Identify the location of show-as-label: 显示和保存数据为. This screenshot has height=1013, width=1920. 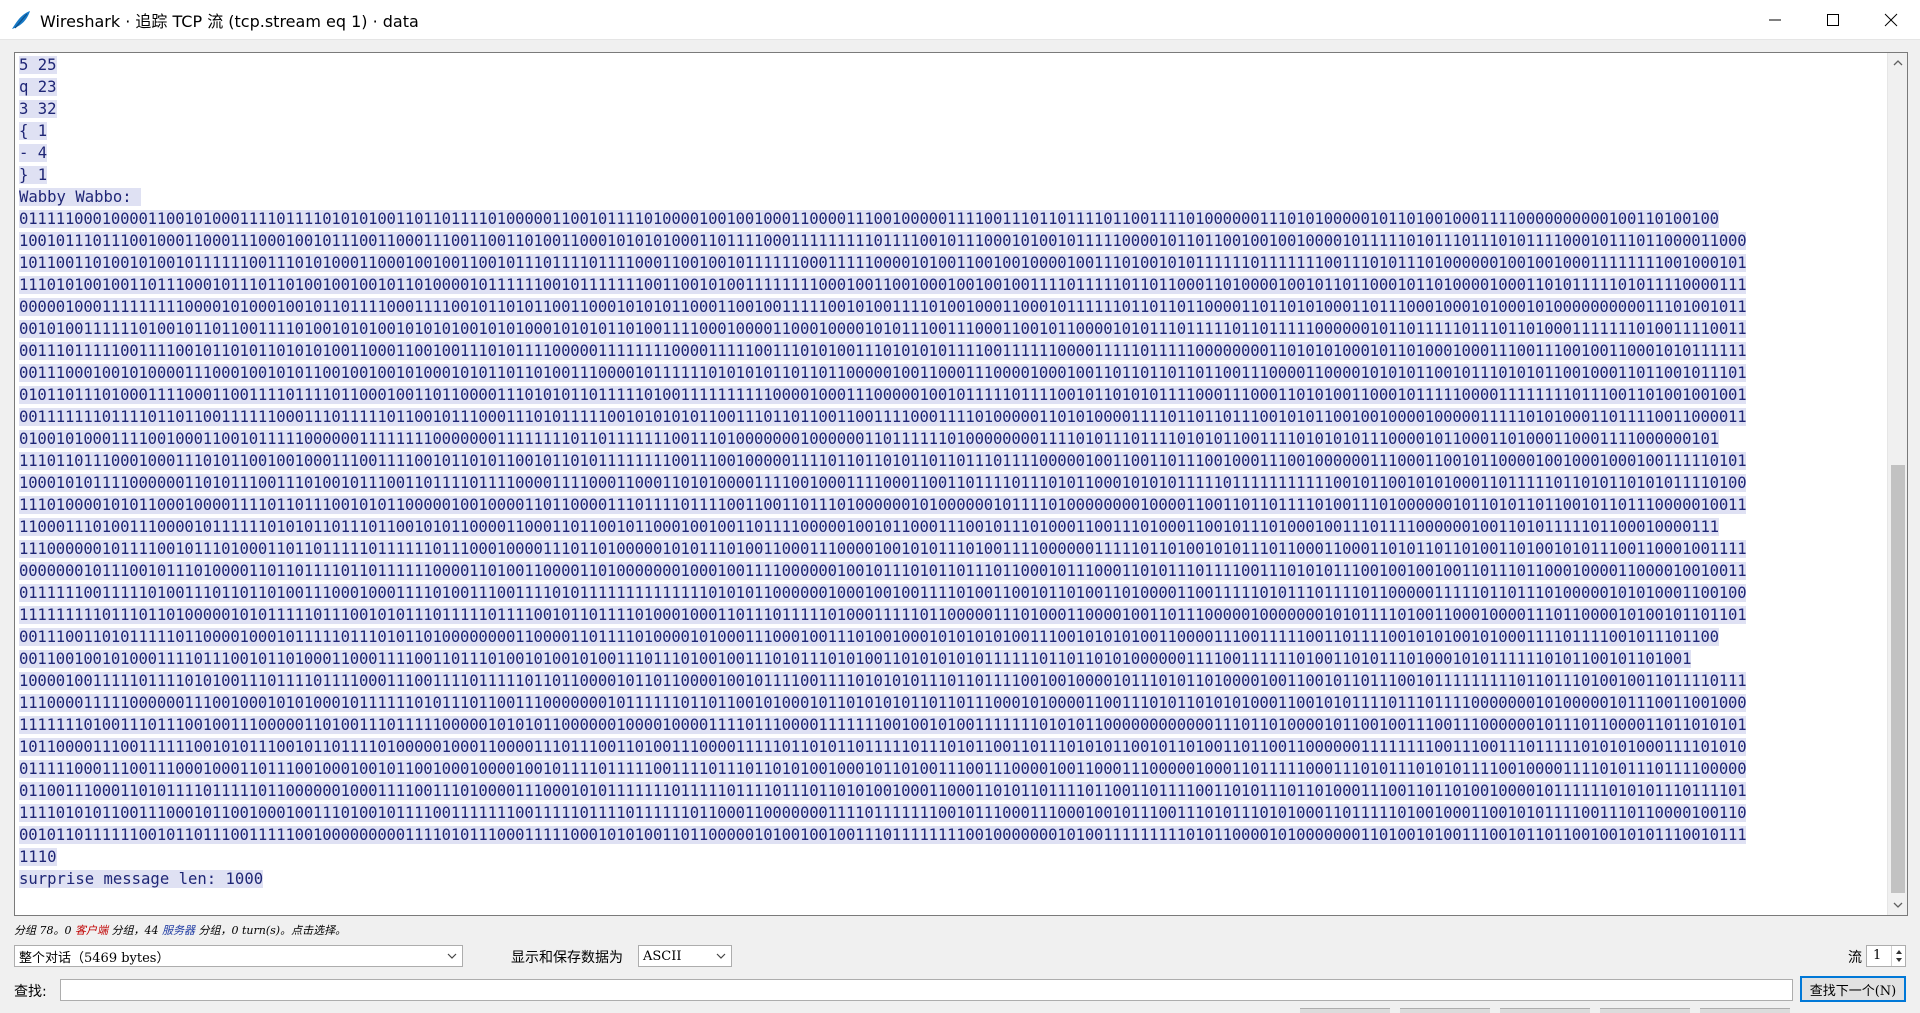
(567, 958).